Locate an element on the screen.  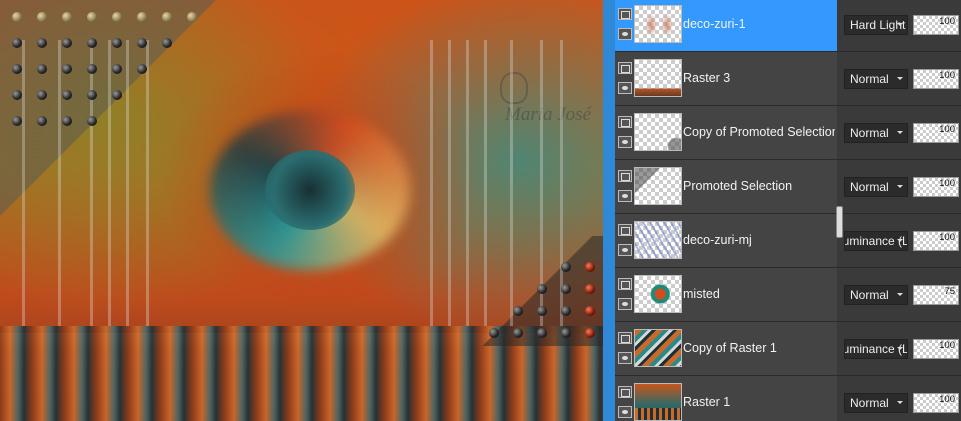
layer-name: Copy of Promoted Selection is located at coordinates (759, 132).